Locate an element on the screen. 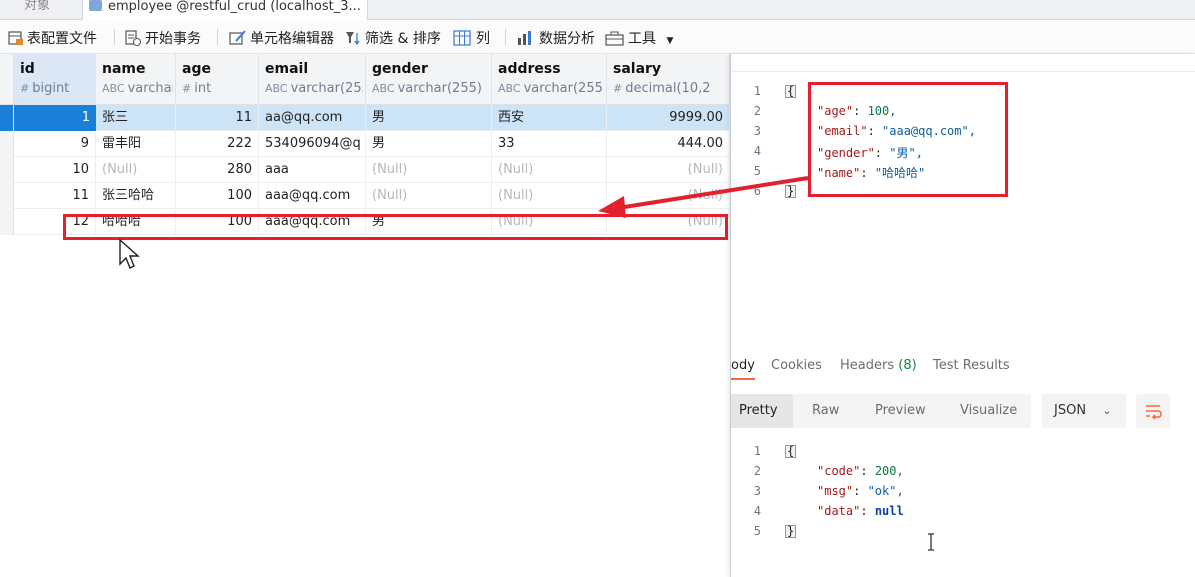  data-analysis-icon is located at coordinates (524, 38).